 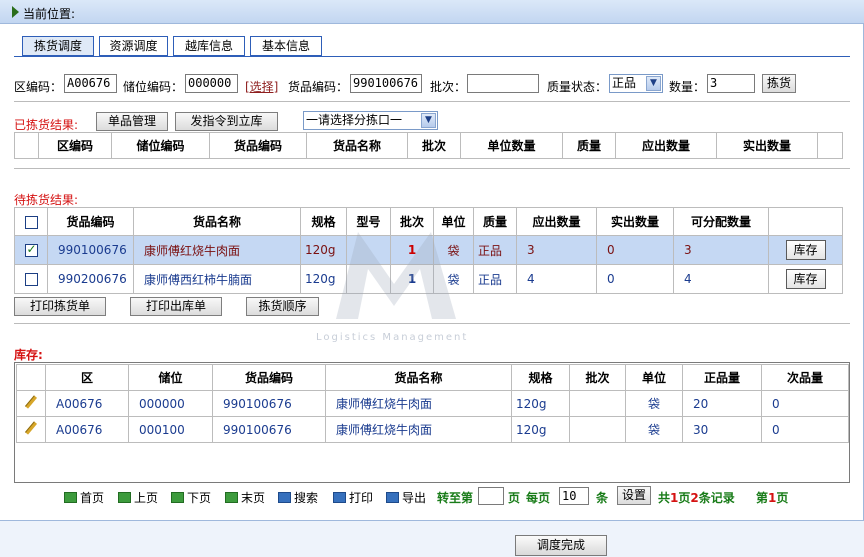 I want to click on tab-pick-schedule: 拣货调度, so click(x=58, y=46).